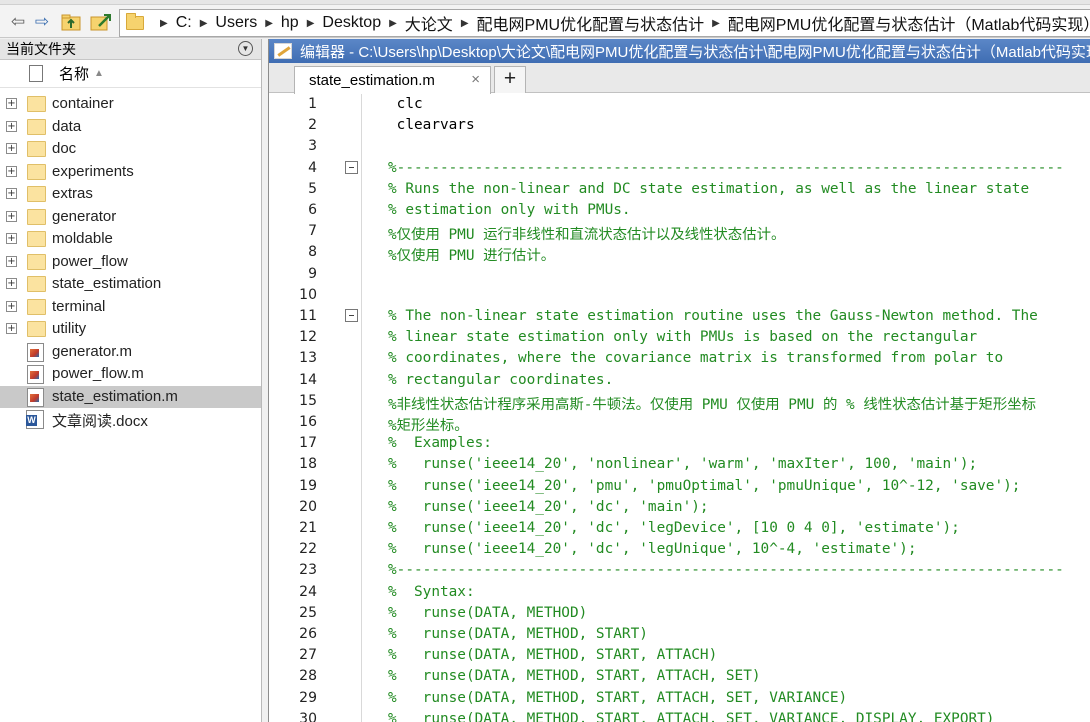  What do you see at coordinates (74, 74) in the screenshot?
I see `column-name-label: 名称` at bounding box center [74, 74].